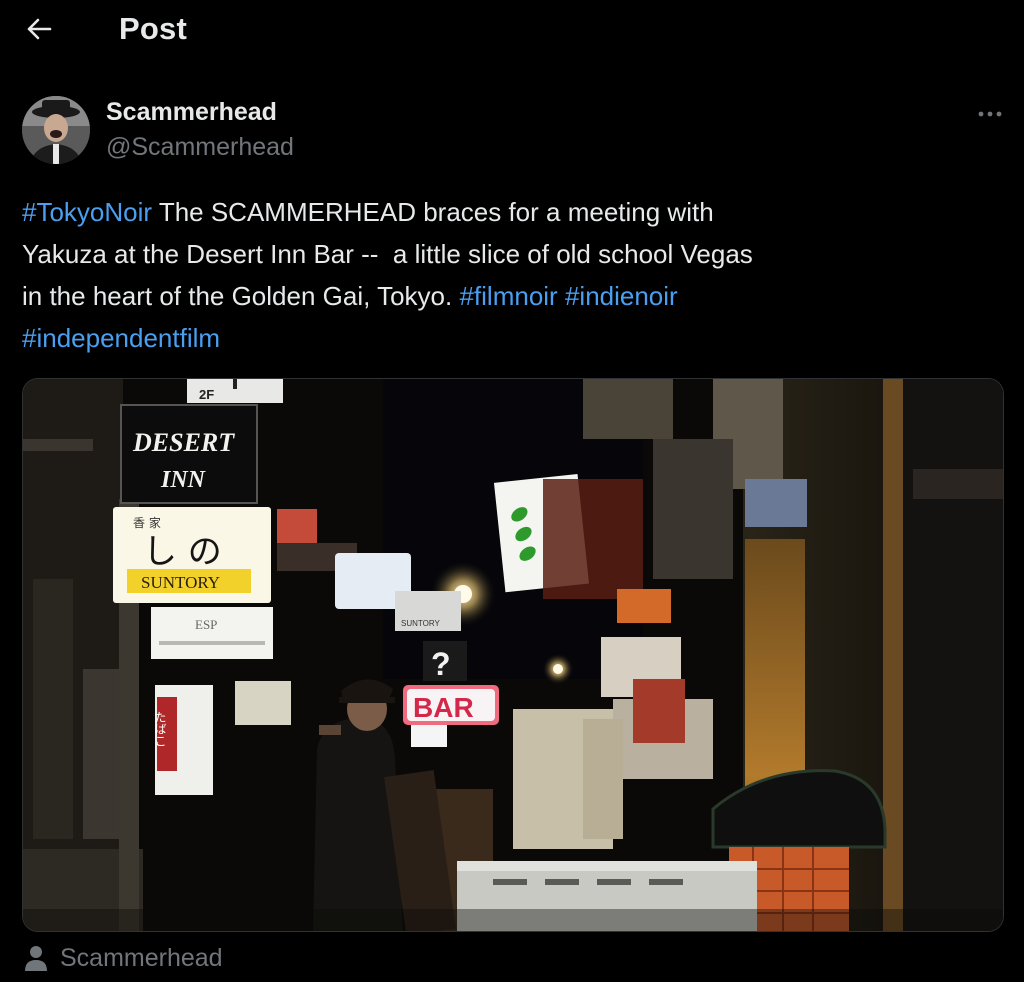 This screenshot has height=982, width=1024. Describe the element at coordinates (420, 623) in the screenshot. I see `sign-suntory-small: SUNTORY` at that location.